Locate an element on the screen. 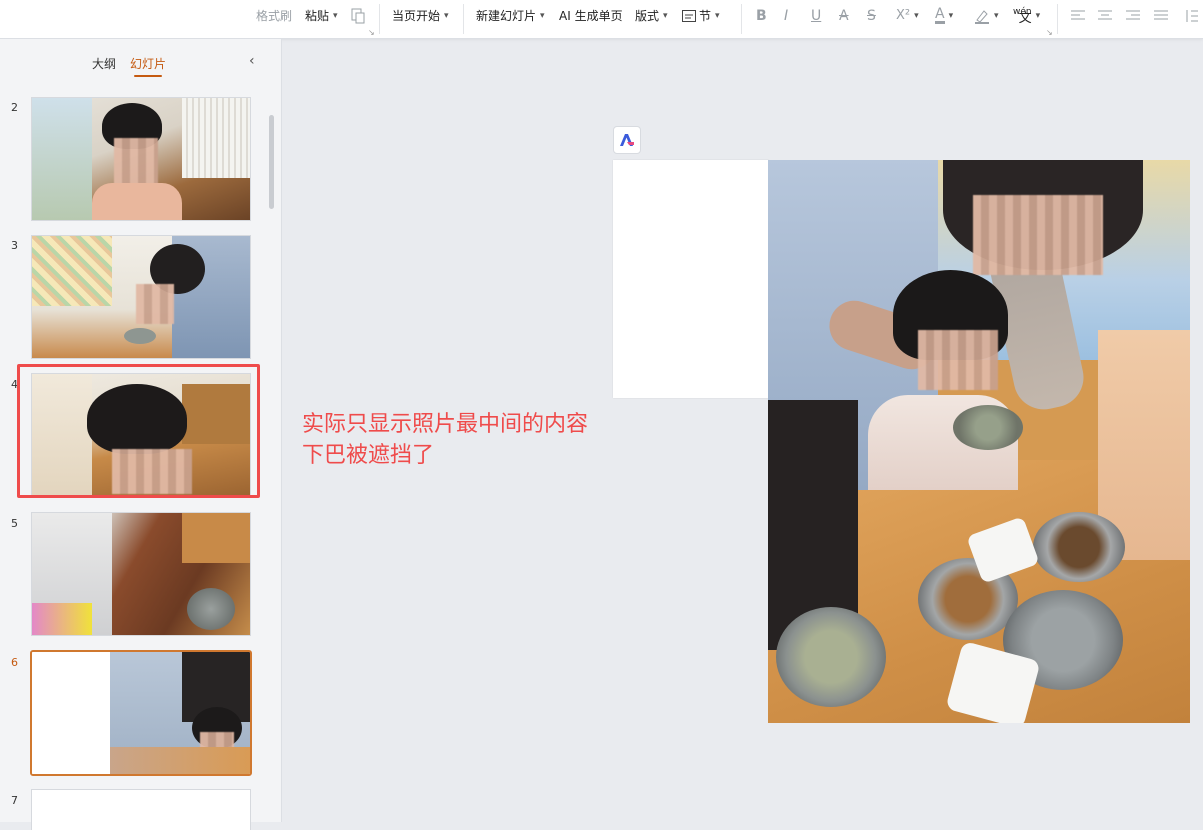 This screenshot has height=830, width=1203. bold-button: B is located at coordinates (761, 16).